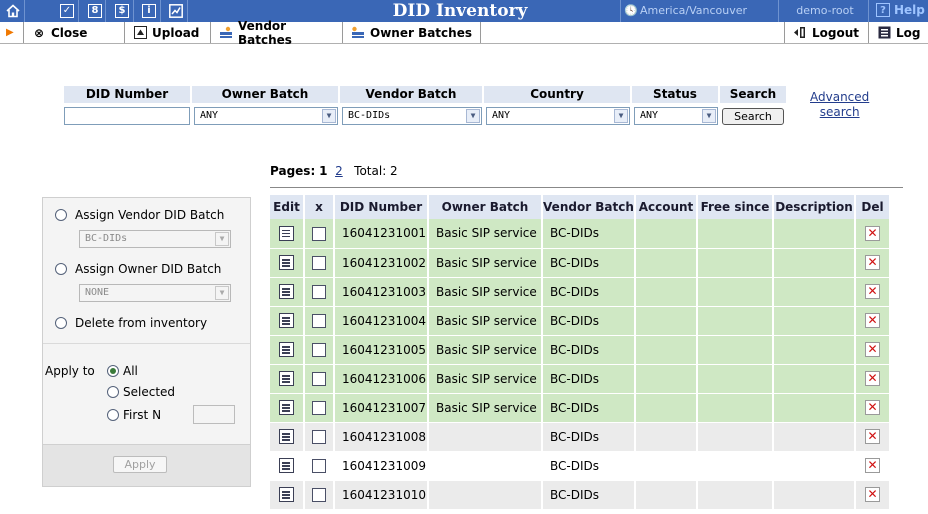 Image resolution: width=928 pixels, height=514 pixels. I want to click on did-number-cell: 16041231002, so click(381, 263).